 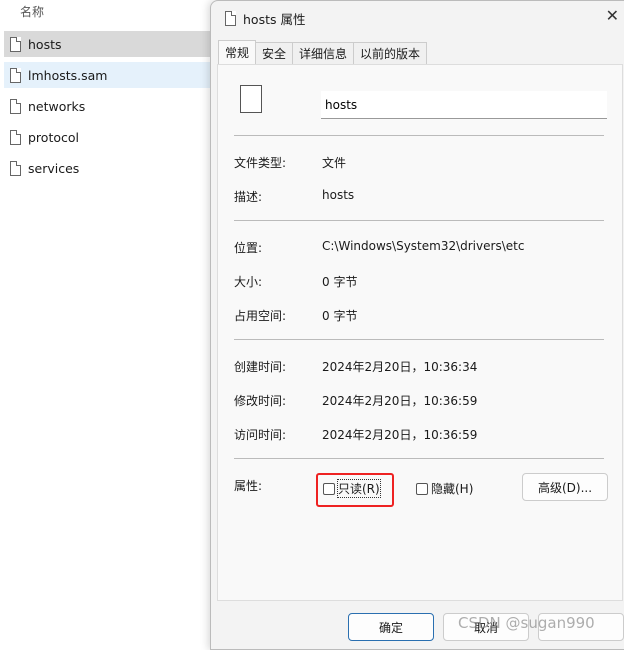 What do you see at coordinates (248, 282) in the screenshot?
I see `size-label: 大小:` at bounding box center [248, 282].